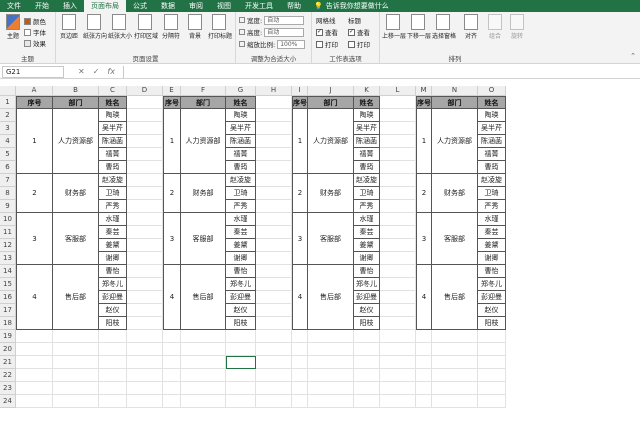 This screenshot has height=448, width=640. What do you see at coordinates (8, 206) in the screenshot?
I see `row-header-9: 9` at bounding box center [8, 206].